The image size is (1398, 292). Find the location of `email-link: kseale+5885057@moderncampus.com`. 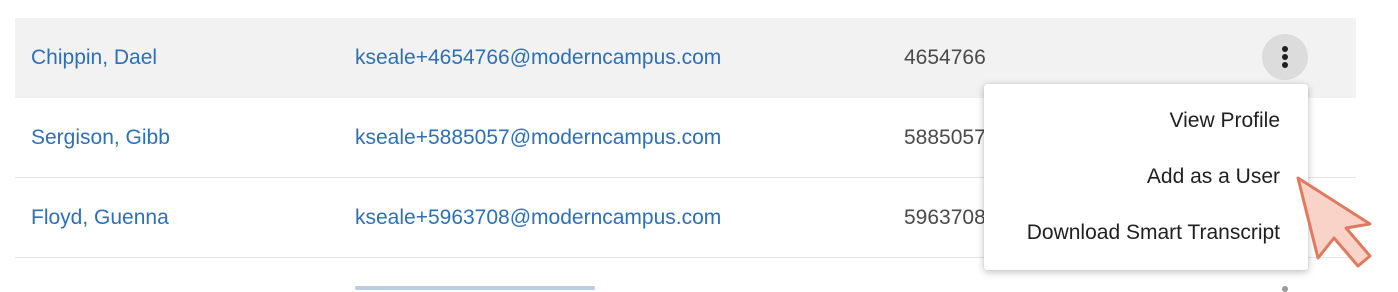

email-link: kseale+5885057@moderncampus.com is located at coordinates (538, 138).